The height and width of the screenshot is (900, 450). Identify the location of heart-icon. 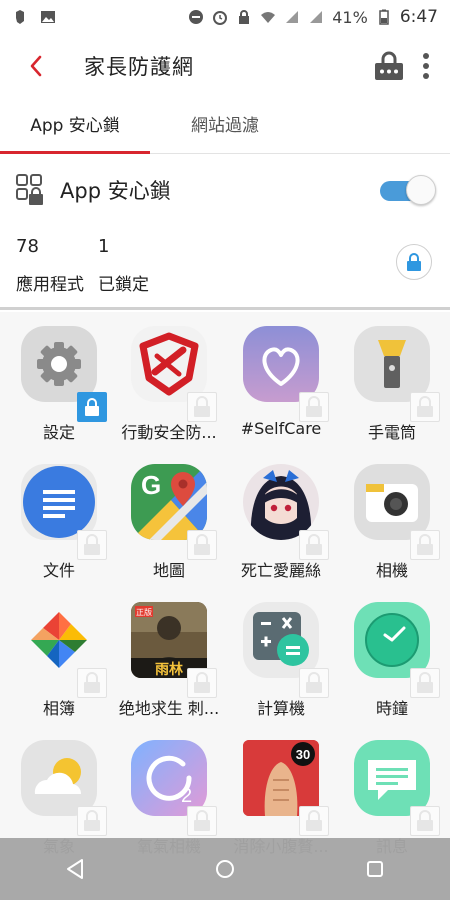
(281, 364).